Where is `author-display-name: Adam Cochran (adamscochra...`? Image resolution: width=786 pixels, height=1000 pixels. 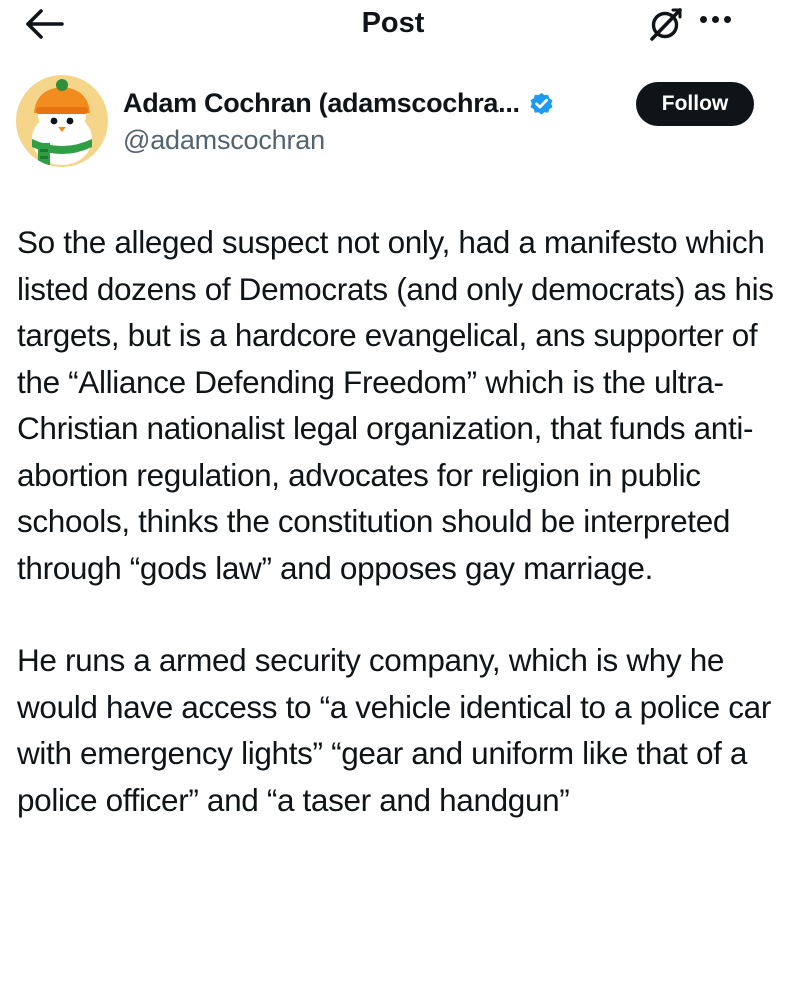 author-display-name: Adam Cochran (adamscochra... is located at coordinates (321, 103).